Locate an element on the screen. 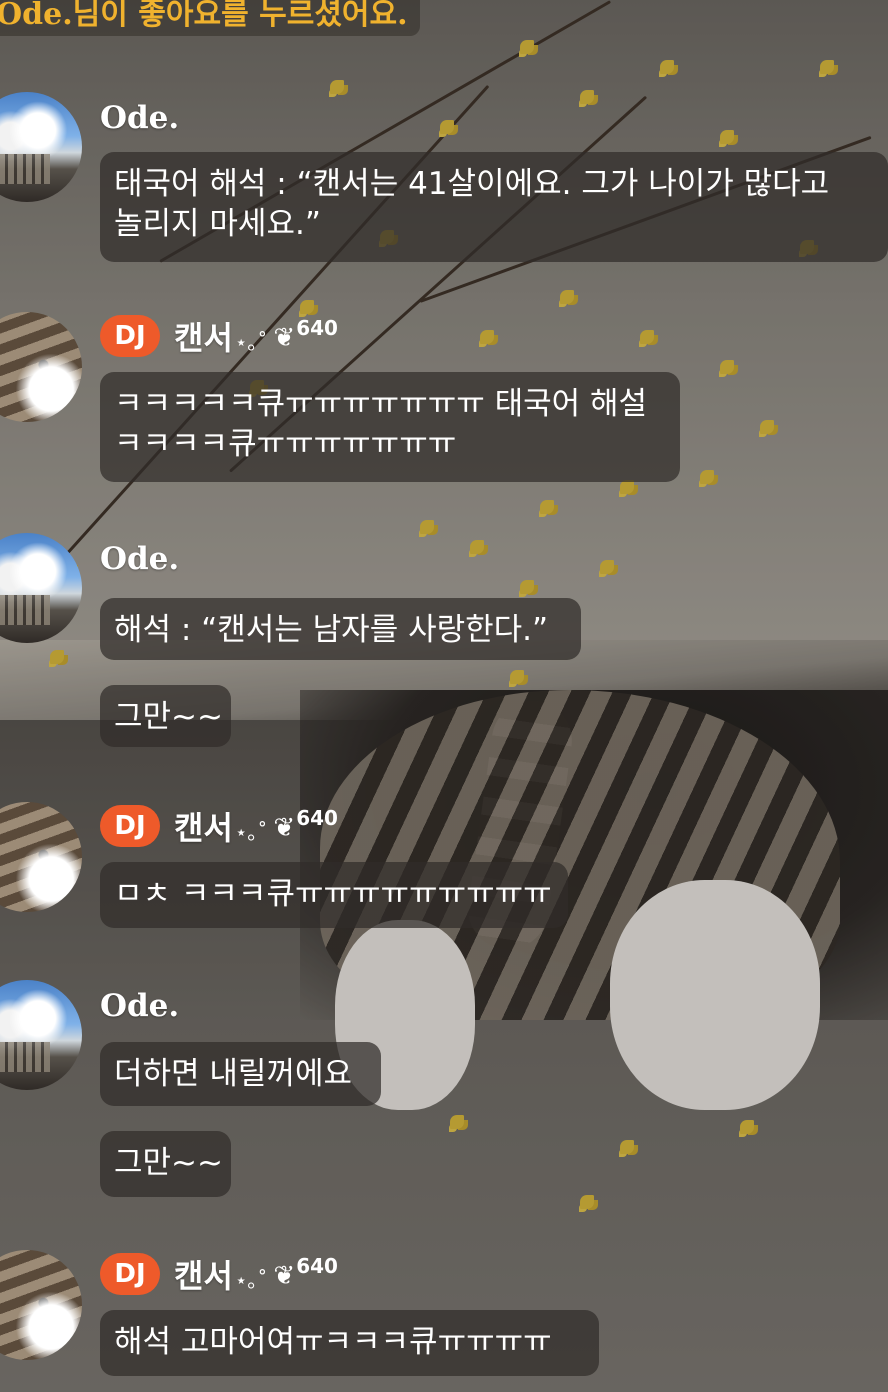 This screenshot has width=888, height=1392. message-bubble: ㅋㅋㅋㅋㅋ큐ㅠㅠㅠㅠㅠㅠㅠ 태국어 해설 ㅋㅋㅋㅋ큐ㅠㅠㅠㅠㅠㅠㅠ is located at coordinates (390, 427).